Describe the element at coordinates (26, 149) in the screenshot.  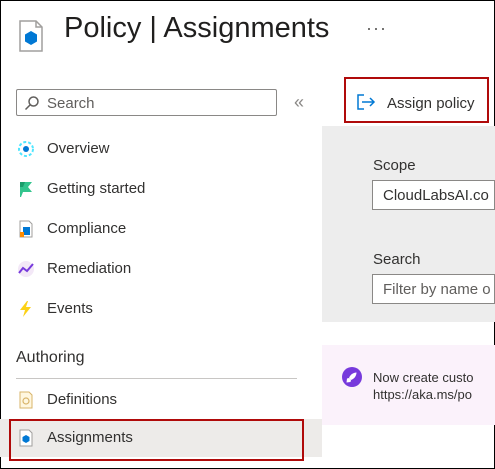
I see `overview-icon` at that location.